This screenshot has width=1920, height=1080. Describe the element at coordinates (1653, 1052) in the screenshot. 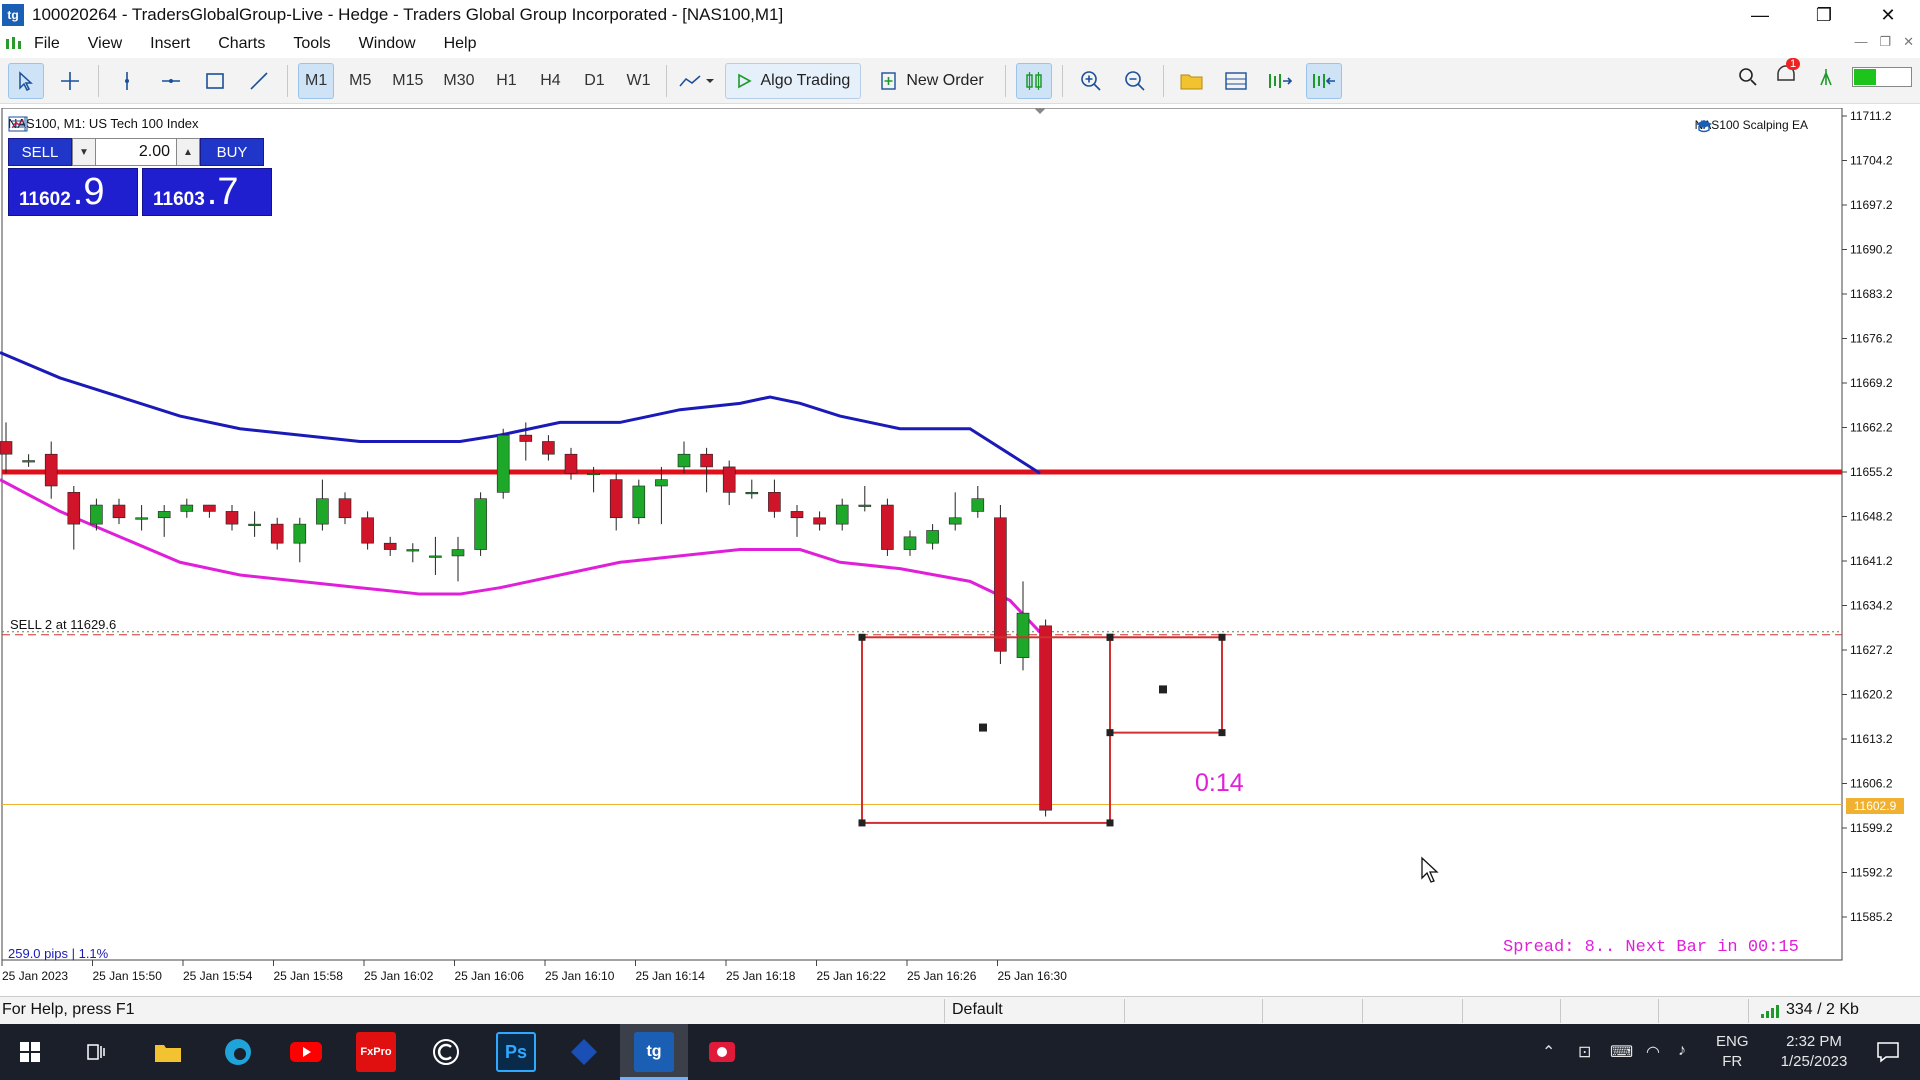

I see `wifi-icon: ◠` at that location.